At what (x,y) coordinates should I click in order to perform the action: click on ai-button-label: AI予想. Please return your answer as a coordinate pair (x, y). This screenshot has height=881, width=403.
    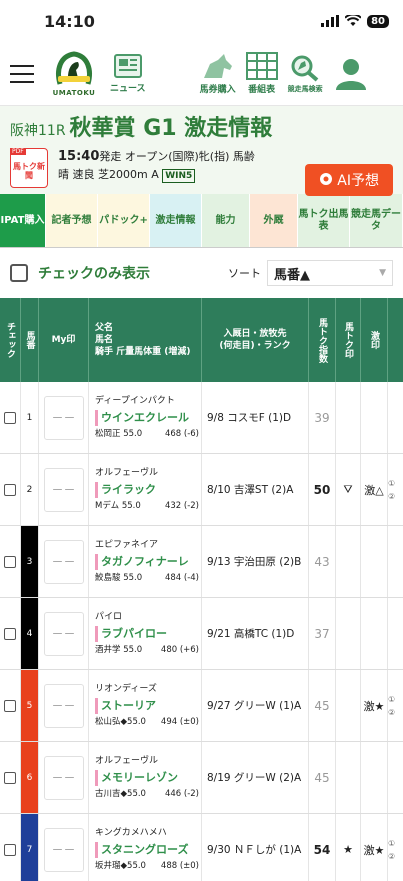
    Looking at the image, I should click on (358, 181).